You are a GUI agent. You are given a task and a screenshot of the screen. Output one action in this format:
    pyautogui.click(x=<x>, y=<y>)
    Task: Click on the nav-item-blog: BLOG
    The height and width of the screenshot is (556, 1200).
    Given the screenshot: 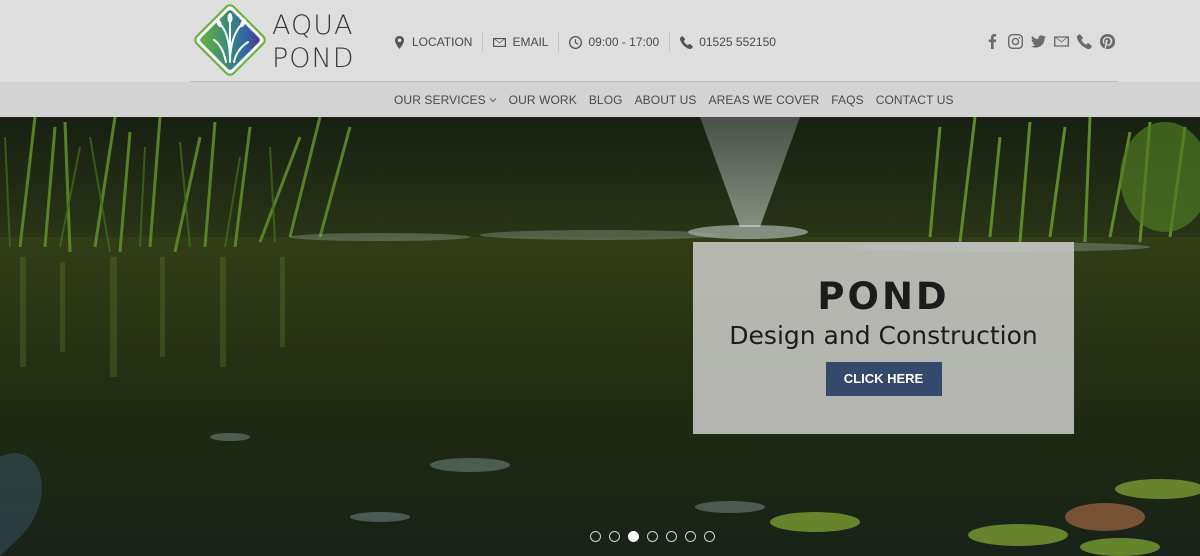 What is the action you would take?
    pyautogui.click(x=606, y=100)
    